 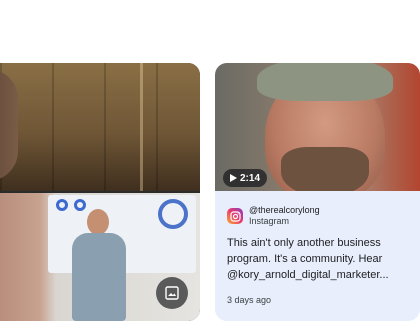 I want to click on account-name: @therealcorylong, so click(x=284, y=210).